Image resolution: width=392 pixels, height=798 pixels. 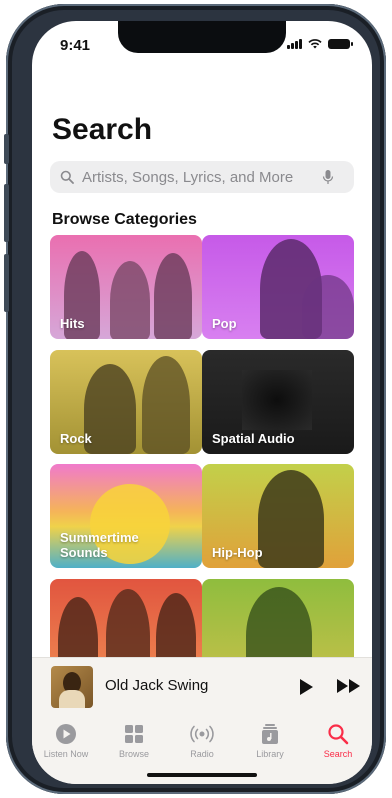 What do you see at coordinates (75, 45) in the screenshot?
I see `status-time: 9:41` at bounding box center [75, 45].